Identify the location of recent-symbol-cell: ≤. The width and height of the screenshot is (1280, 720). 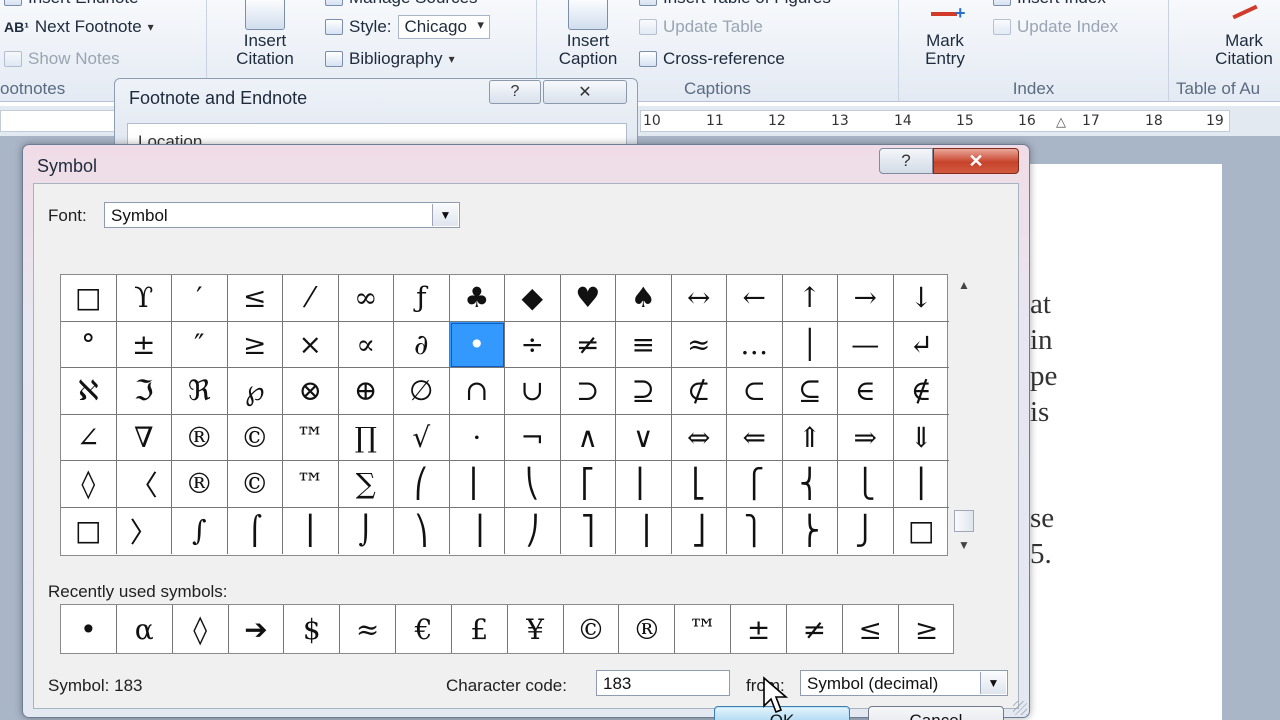
(871, 629).